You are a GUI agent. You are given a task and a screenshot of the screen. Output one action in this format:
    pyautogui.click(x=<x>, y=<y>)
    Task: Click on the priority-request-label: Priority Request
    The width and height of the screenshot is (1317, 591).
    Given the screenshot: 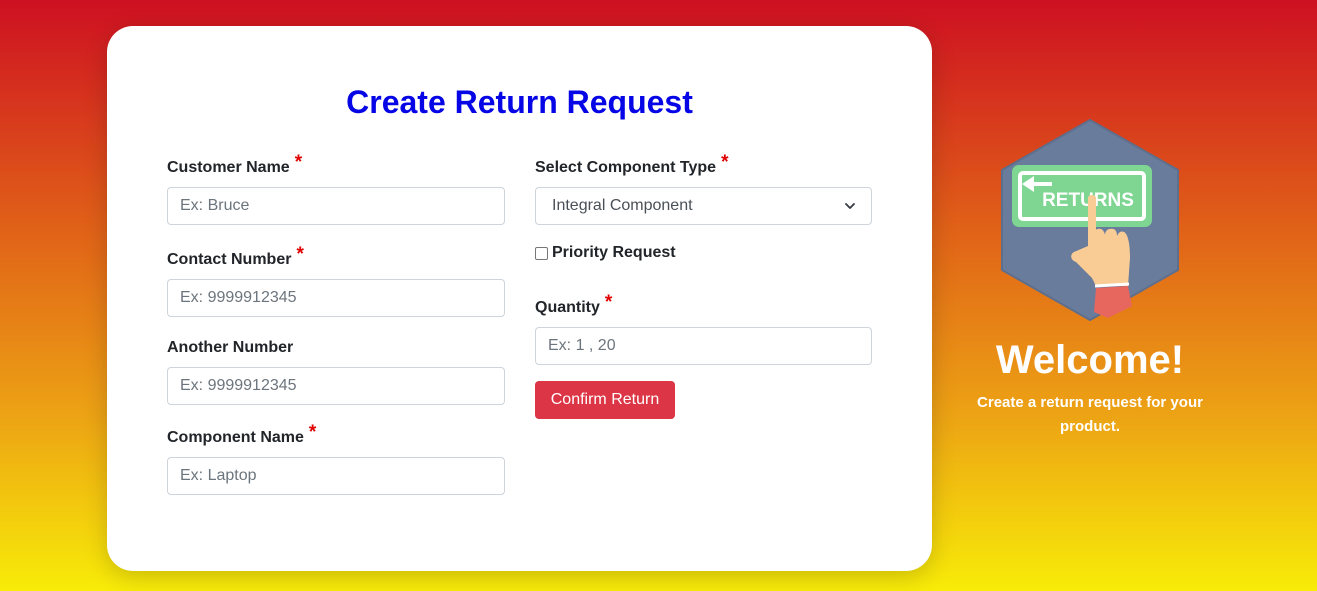 What is the action you would take?
    pyautogui.click(x=614, y=253)
    